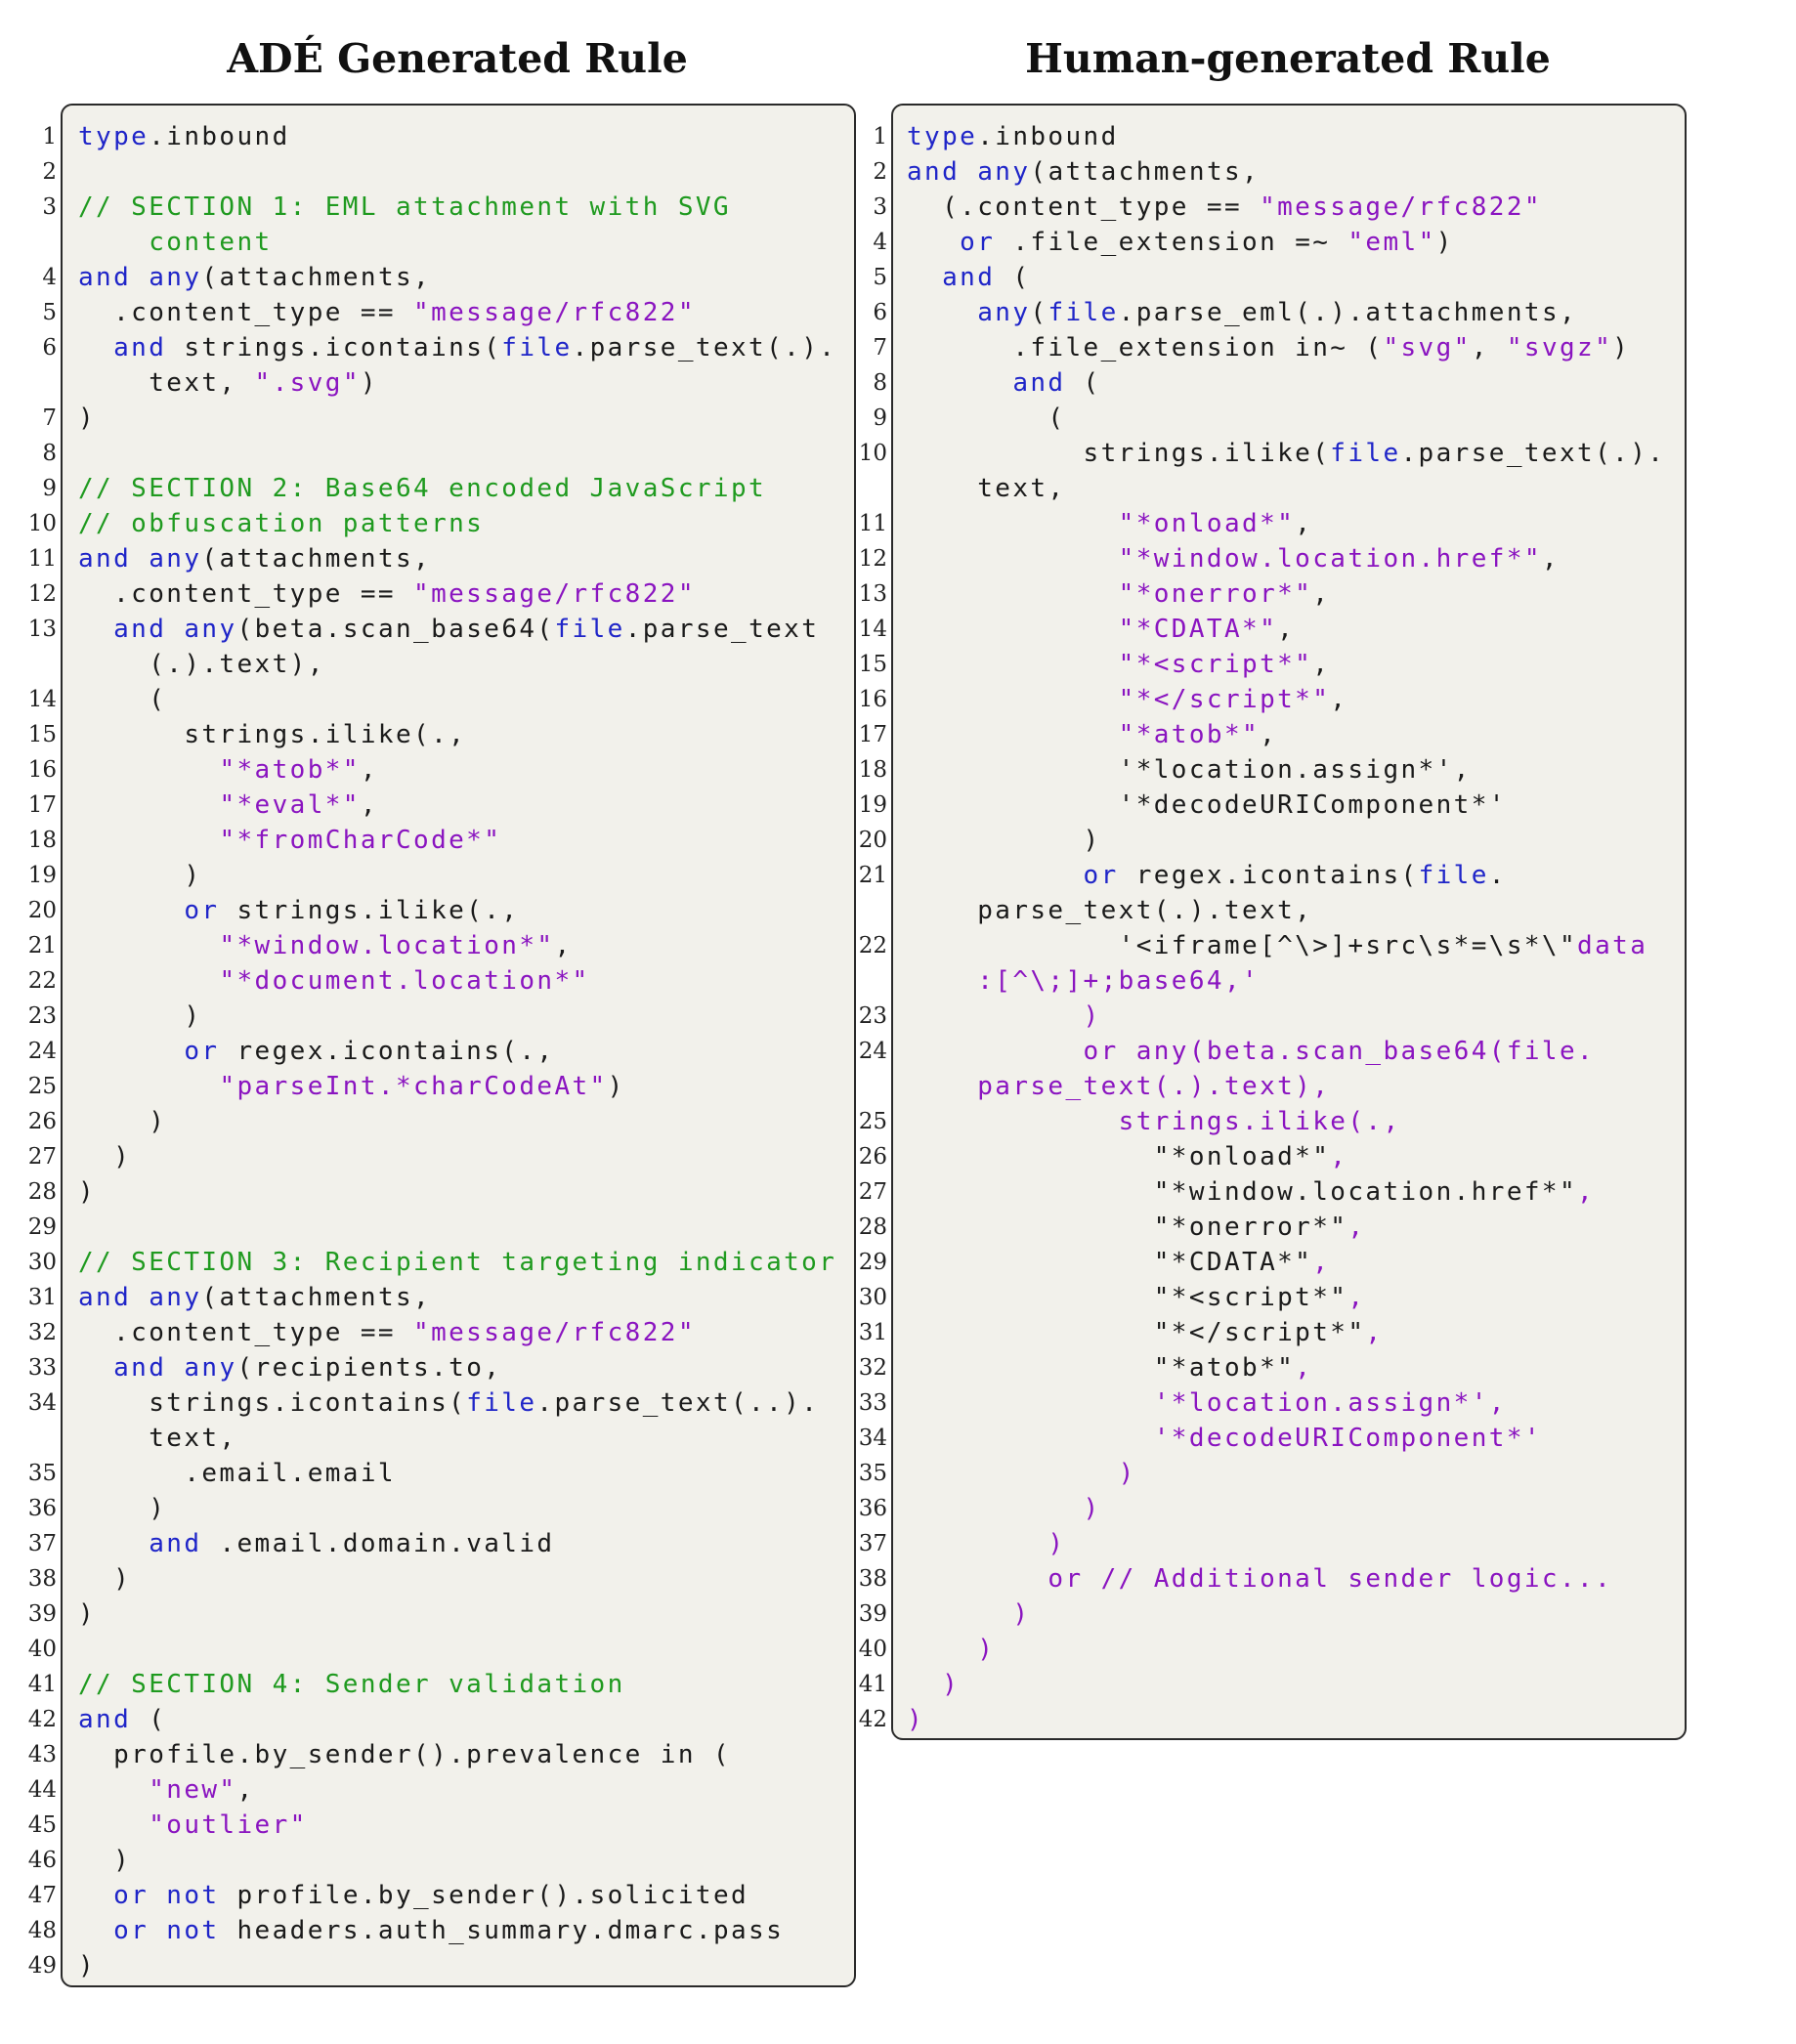  I want to click on code-token: strings.ilike(.,, so click(272, 734).